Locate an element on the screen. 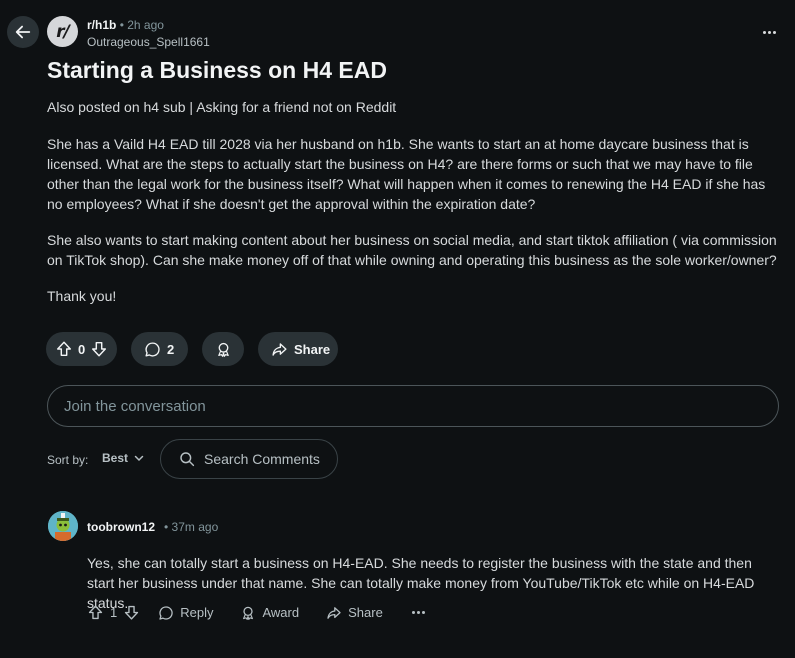  post-meta: r/h1b • 2h ago is located at coordinates (125, 25).